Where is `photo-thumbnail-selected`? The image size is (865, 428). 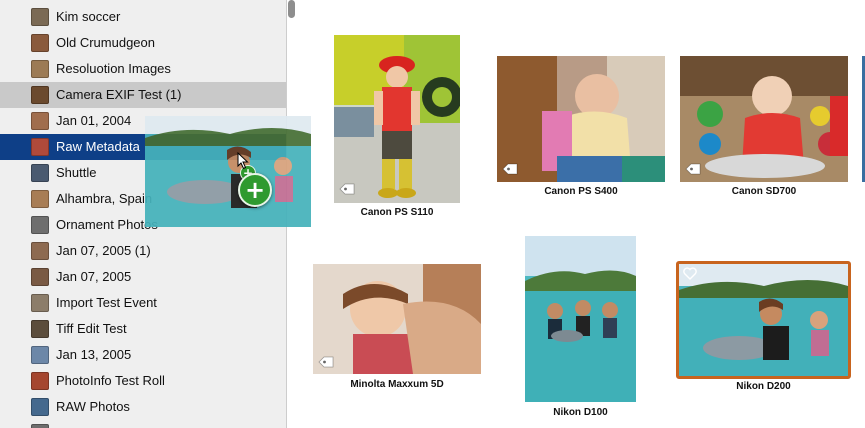
photo-thumbnail-selected is located at coordinates (763, 320).